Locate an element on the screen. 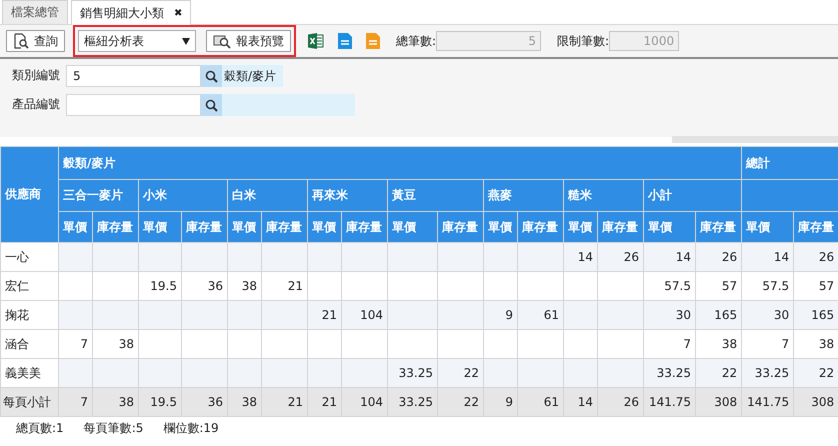 The height and width of the screenshot is (446, 838). report-type-dropdown: 樞紐分析表 is located at coordinates (137, 41).